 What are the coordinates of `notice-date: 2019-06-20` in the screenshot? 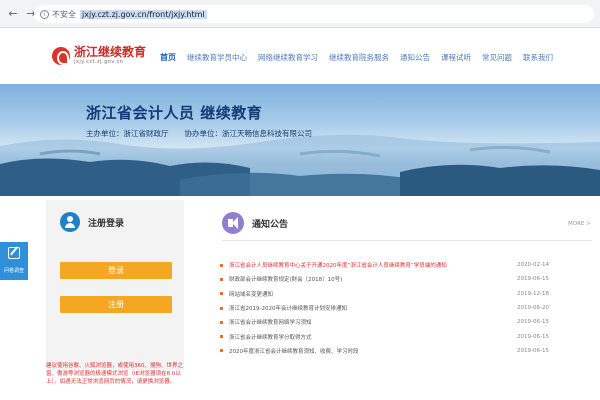 It's located at (533, 308).